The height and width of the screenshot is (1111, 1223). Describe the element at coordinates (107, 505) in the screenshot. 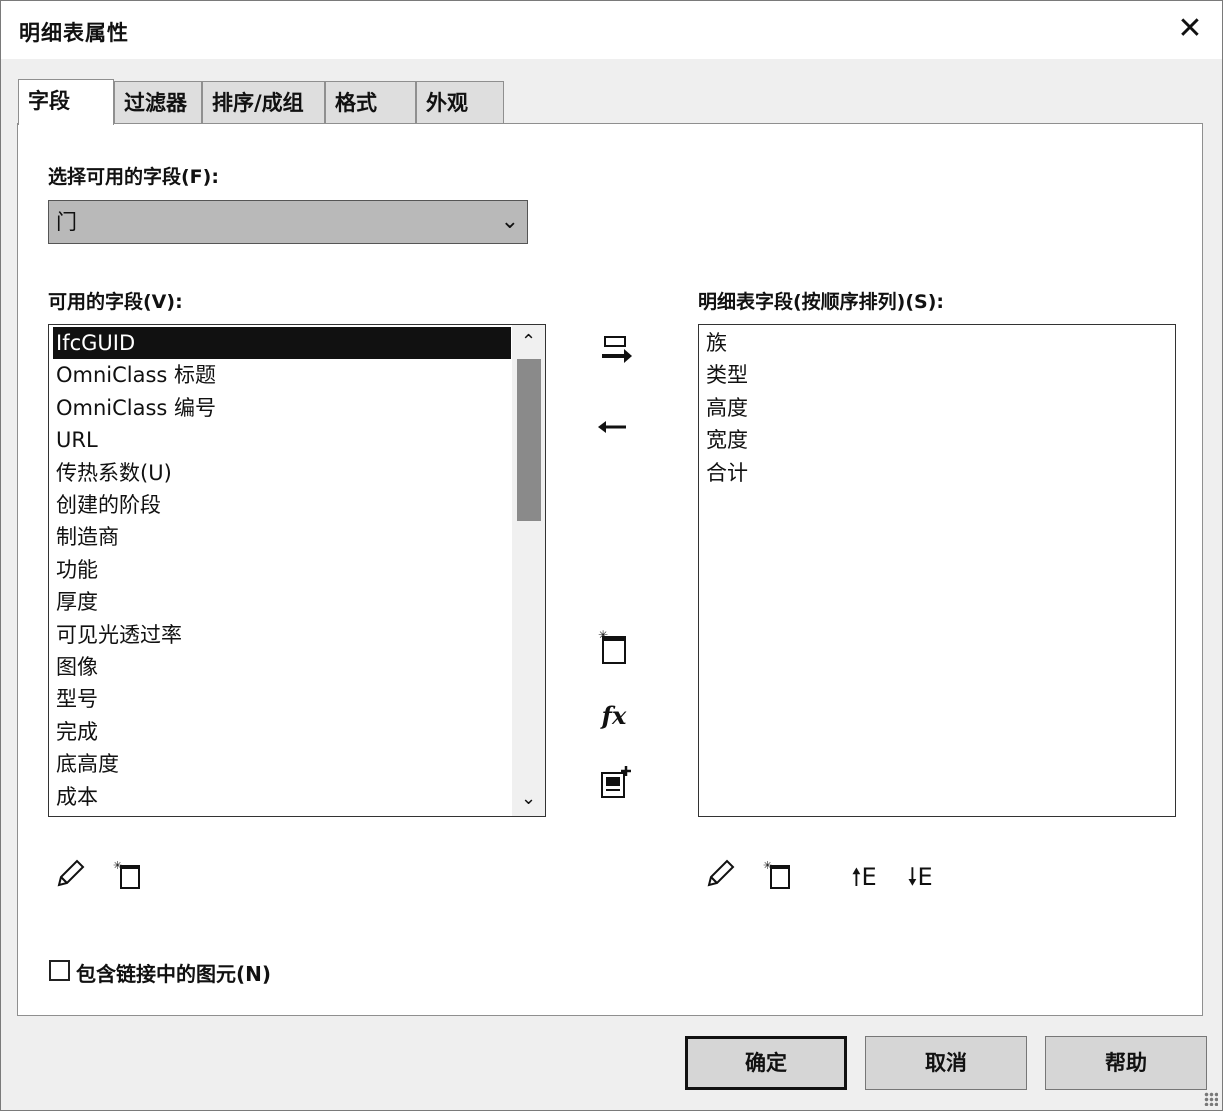

I see `available-field-item: 创建的阶段` at that location.